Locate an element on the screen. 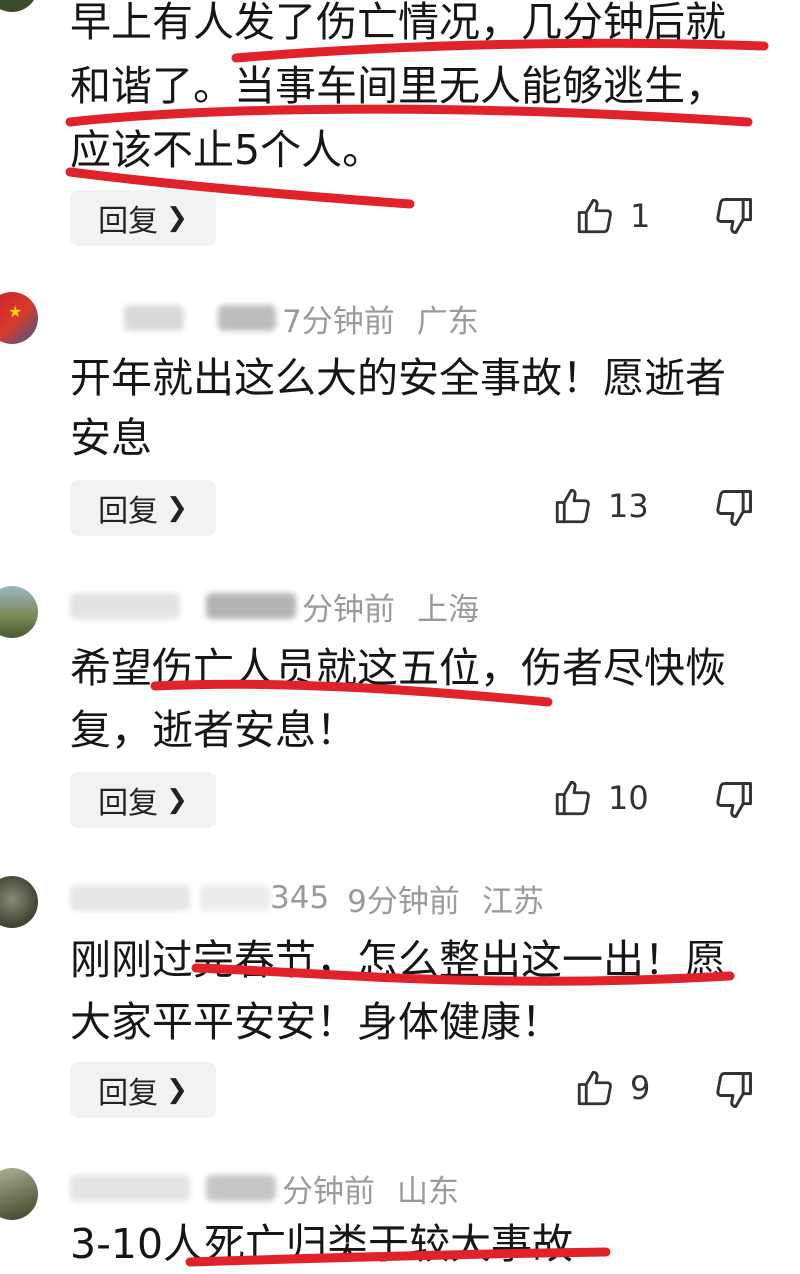  comment-text-line: 大家平平安安！身体健康！ is located at coordinates (316, 1022).